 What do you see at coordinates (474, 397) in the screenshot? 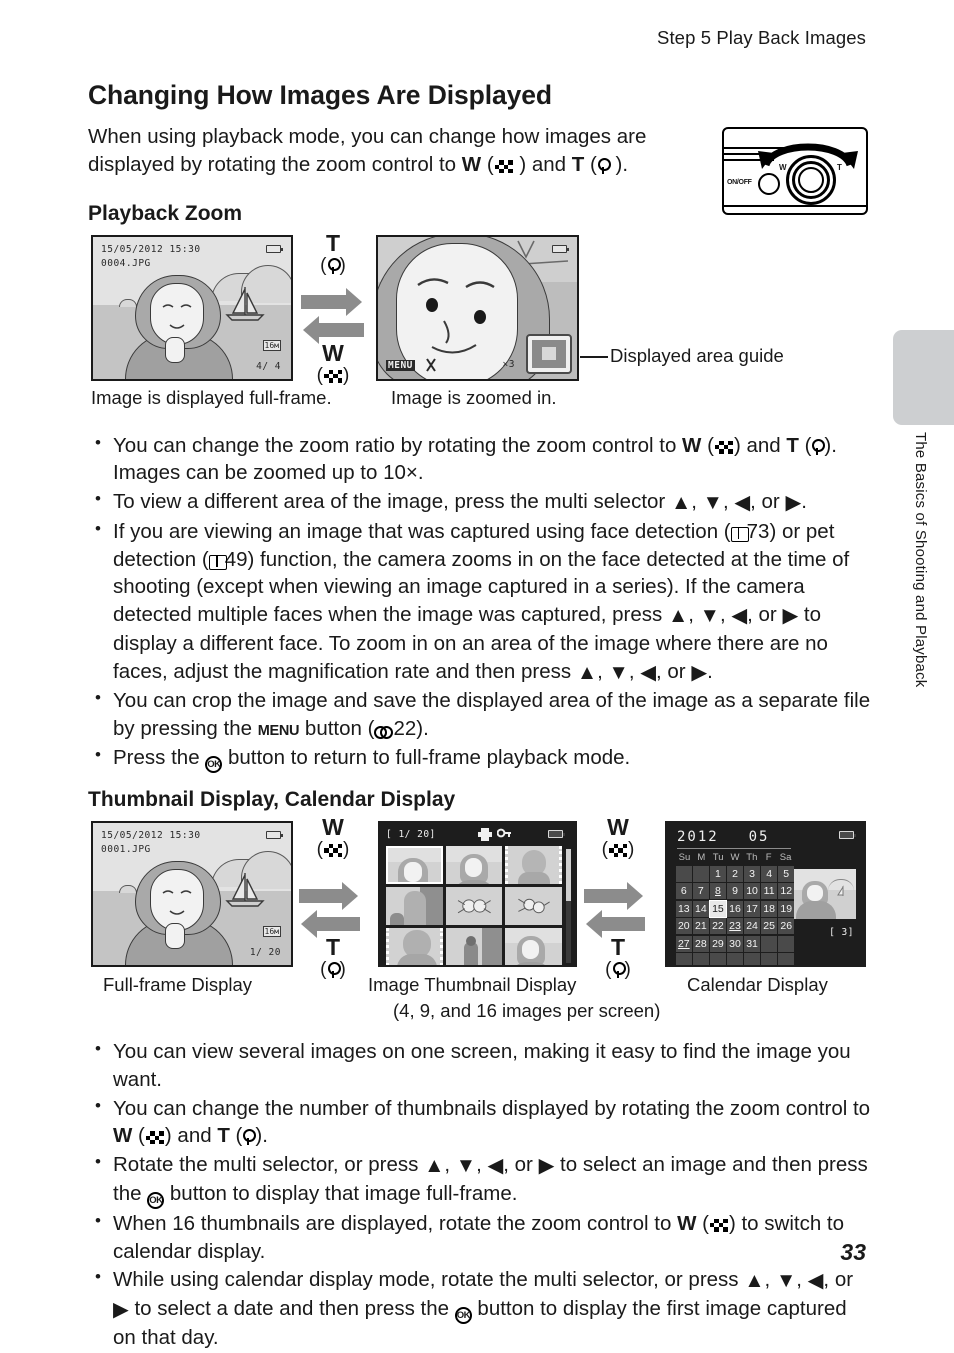
I see `caption-zoomed: Image is zoomed in.` at bounding box center [474, 397].